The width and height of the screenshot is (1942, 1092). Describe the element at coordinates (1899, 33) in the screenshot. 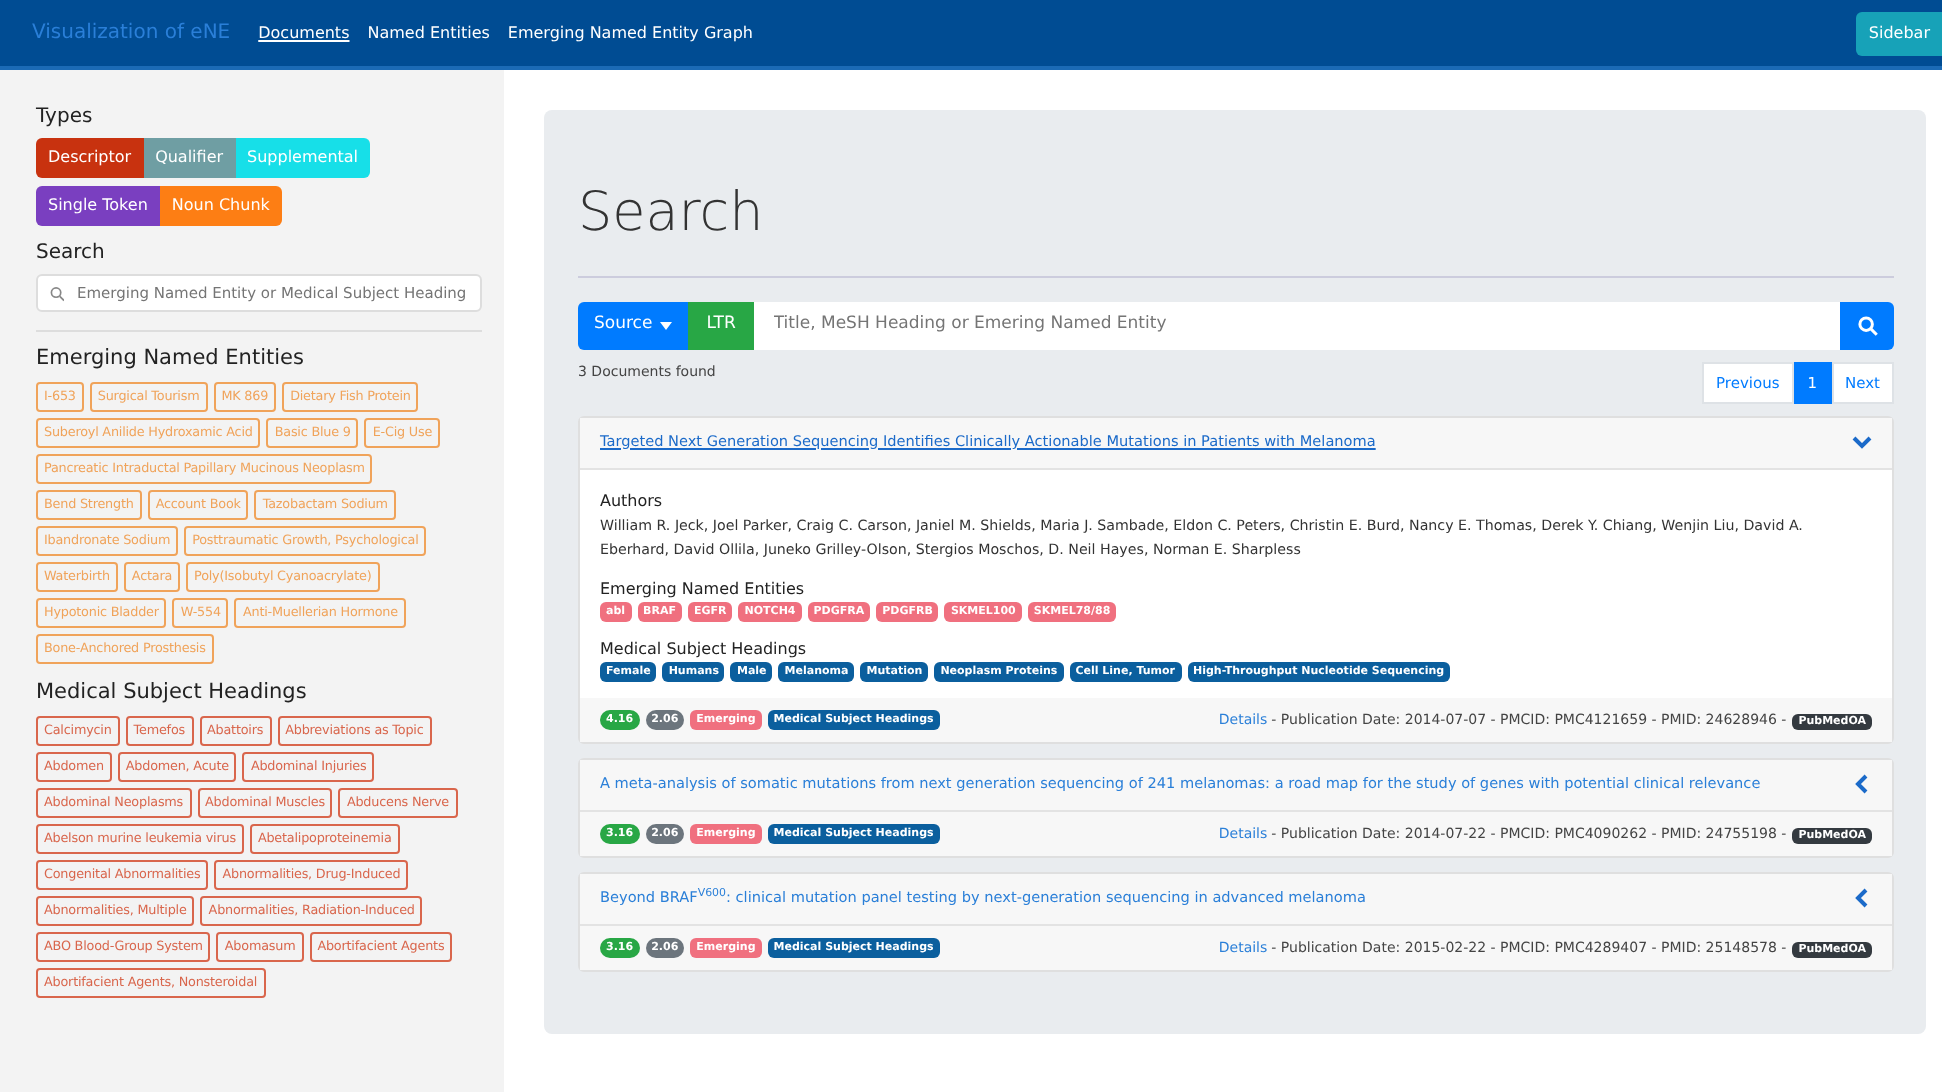

I see `sidebar-button: Sidebar` at that location.